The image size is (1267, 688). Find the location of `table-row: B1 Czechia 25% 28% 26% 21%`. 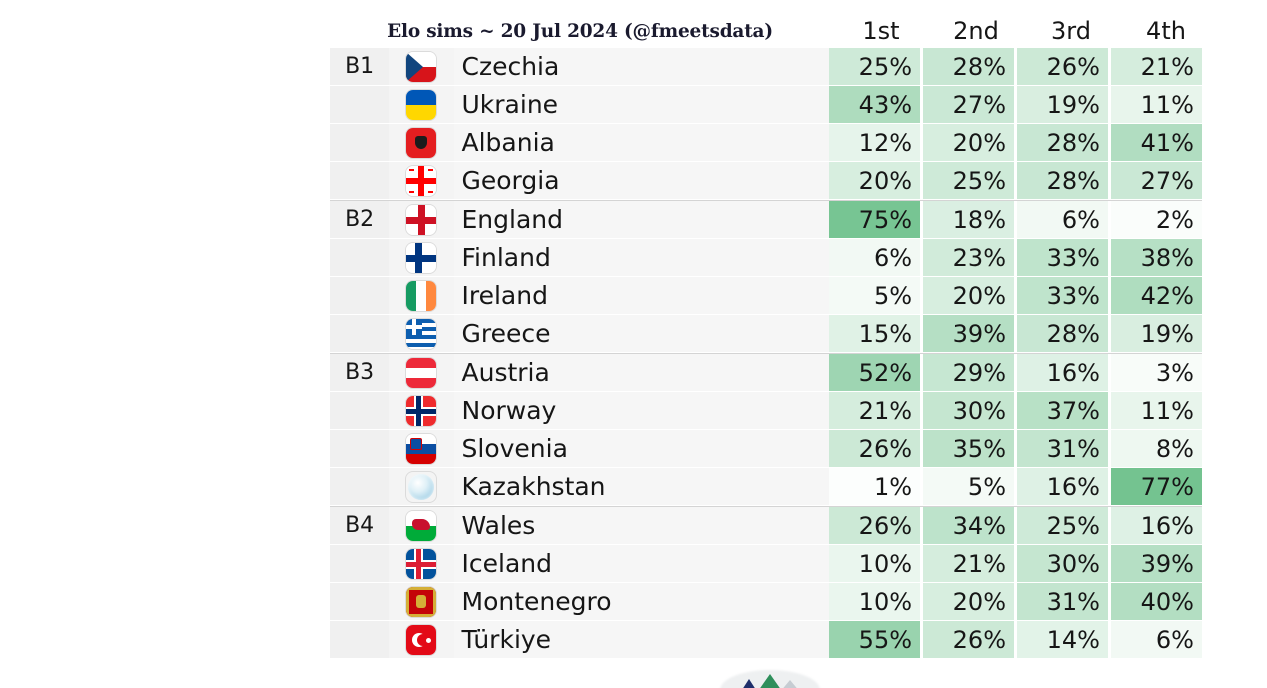

table-row: B1 Czechia 25% 28% 26% 21% is located at coordinates (766, 67).